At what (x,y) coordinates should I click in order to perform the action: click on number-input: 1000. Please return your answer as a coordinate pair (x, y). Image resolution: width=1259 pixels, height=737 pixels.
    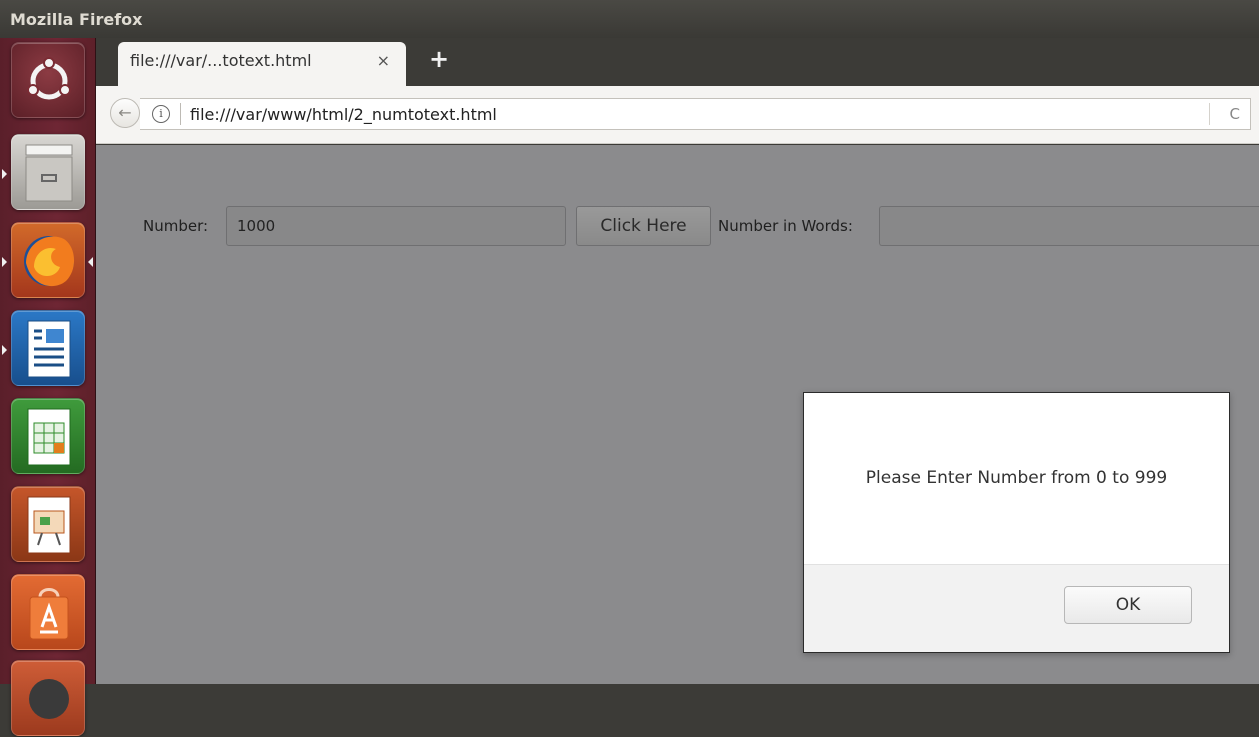
    Looking at the image, I should click on (396, 226).